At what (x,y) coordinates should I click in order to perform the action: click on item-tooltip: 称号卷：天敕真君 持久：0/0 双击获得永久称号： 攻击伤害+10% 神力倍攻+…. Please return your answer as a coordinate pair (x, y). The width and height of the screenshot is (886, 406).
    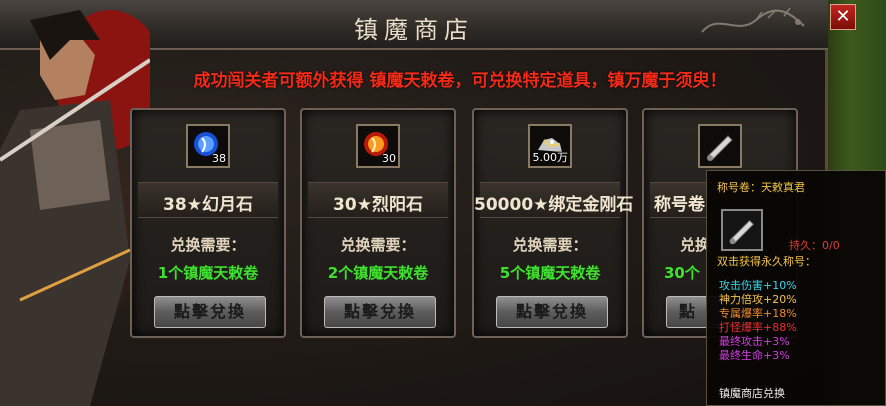
    Looking at the image, I should click on (796, 288).